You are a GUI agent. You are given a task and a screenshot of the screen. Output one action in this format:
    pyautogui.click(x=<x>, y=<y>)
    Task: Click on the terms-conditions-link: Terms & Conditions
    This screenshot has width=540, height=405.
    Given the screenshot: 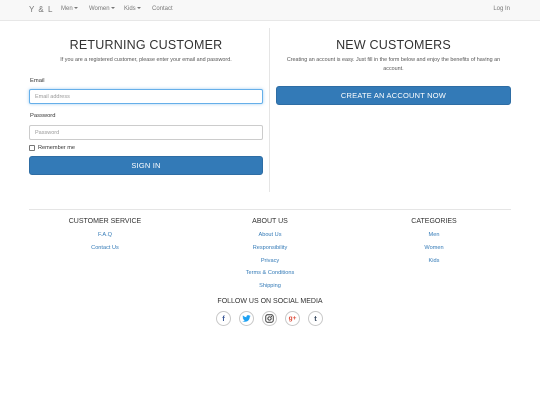 What is the action you would take?
    pyautogui.click(x=270, y=273)
    